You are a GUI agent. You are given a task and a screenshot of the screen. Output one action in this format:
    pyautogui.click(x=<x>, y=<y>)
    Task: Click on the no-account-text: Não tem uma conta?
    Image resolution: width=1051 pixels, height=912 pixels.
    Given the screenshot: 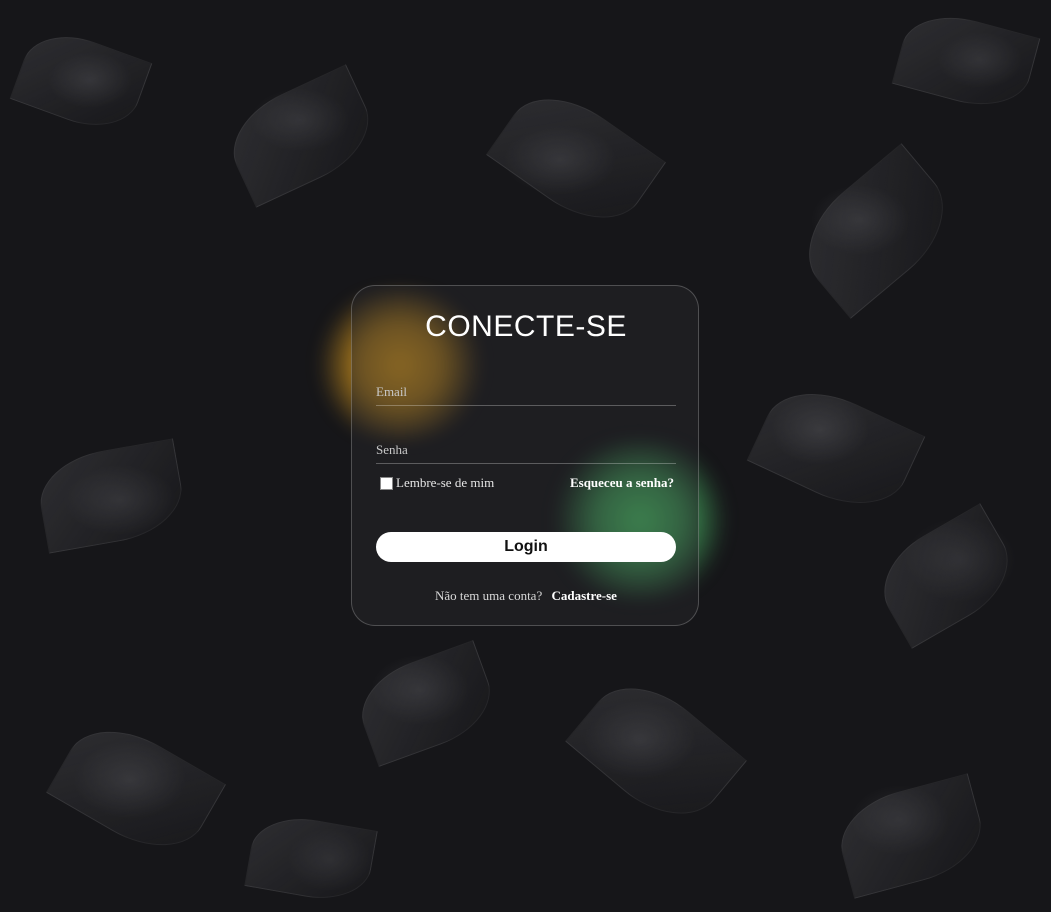 What is the action you would take?
    pyautogui.click(x=489, y=595)
    